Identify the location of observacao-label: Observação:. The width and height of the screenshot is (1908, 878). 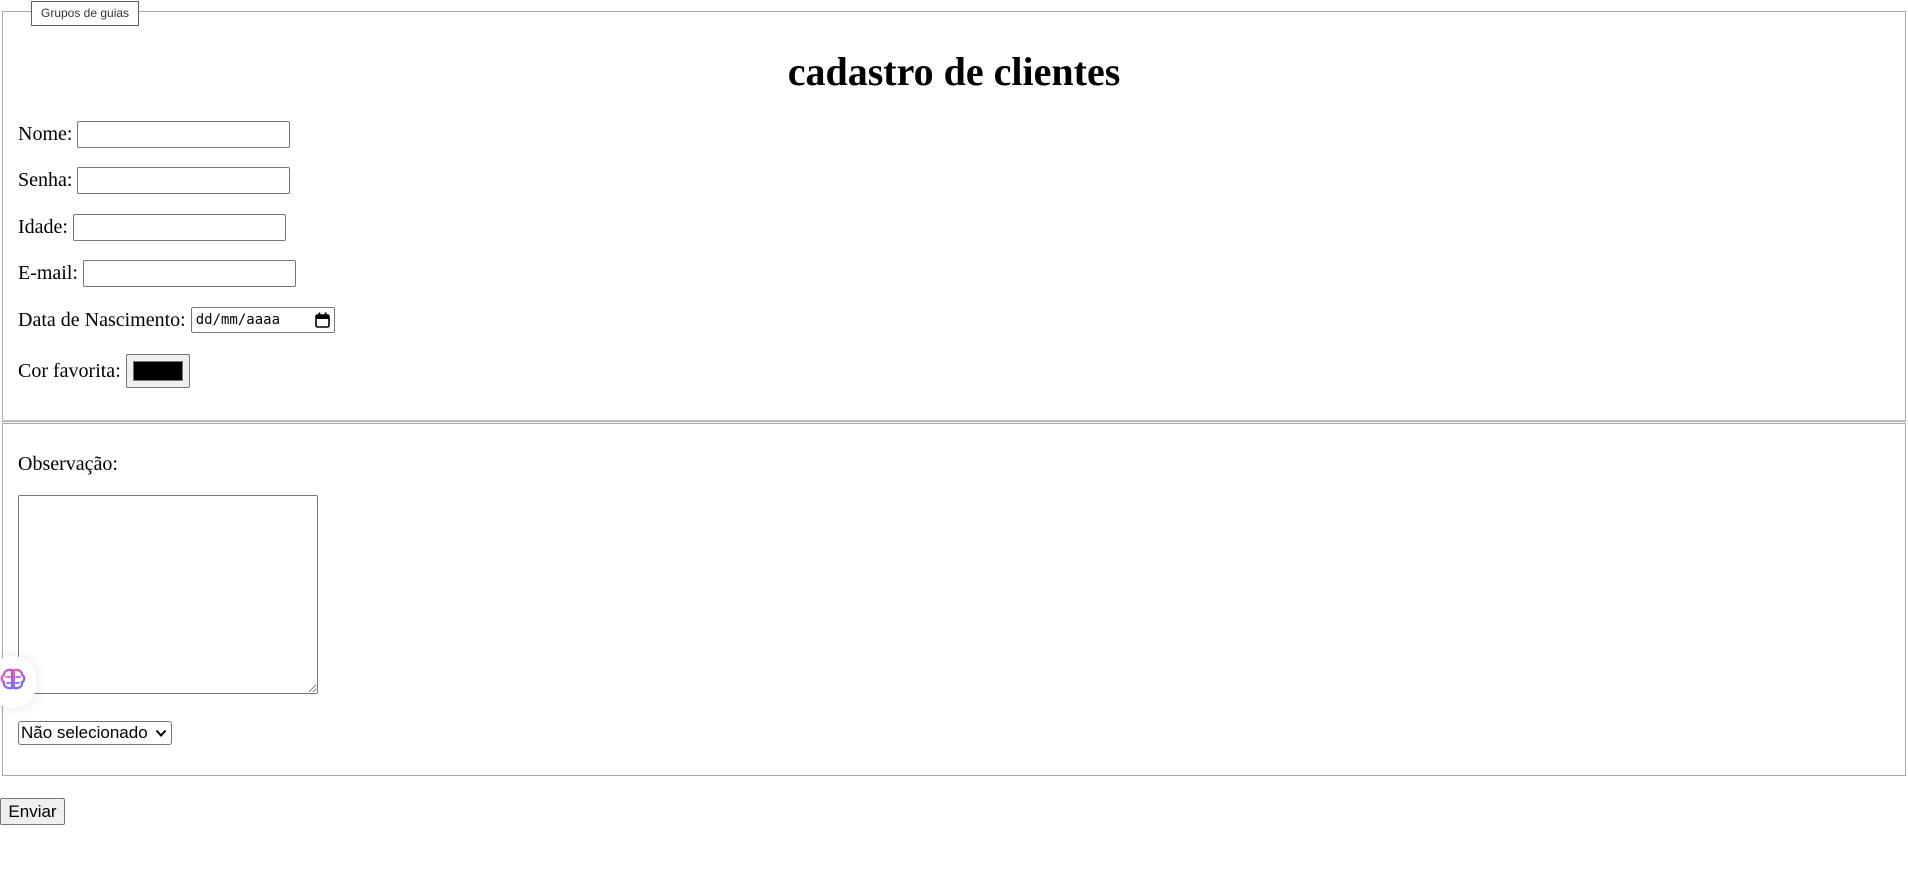
(68, 464).